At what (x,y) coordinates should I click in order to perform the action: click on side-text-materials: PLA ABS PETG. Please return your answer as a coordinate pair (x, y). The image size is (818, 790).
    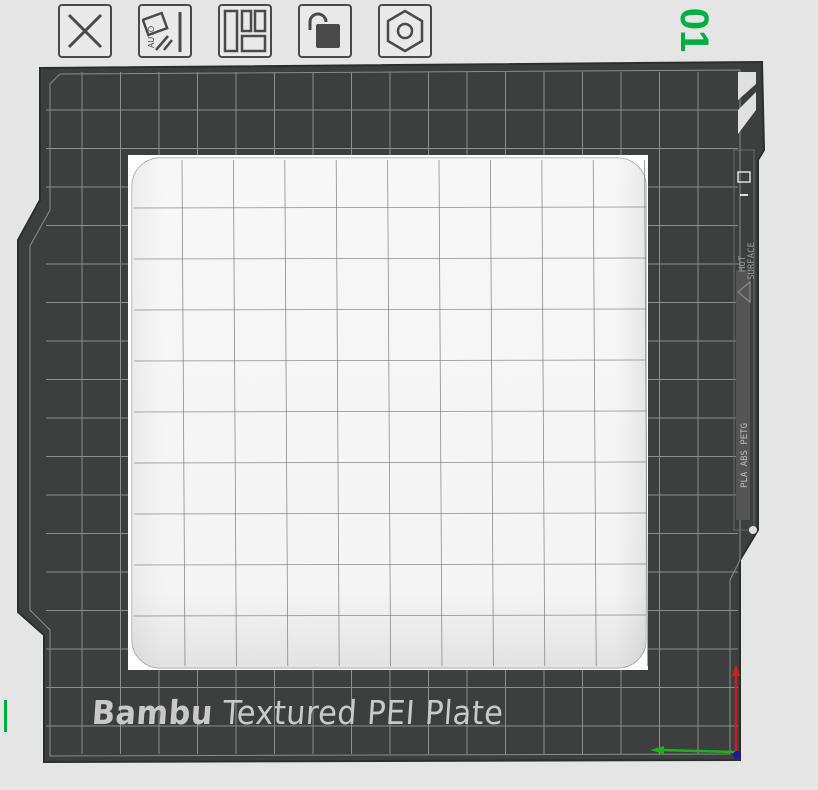
    Looking at the image, I should click on (745, 455).